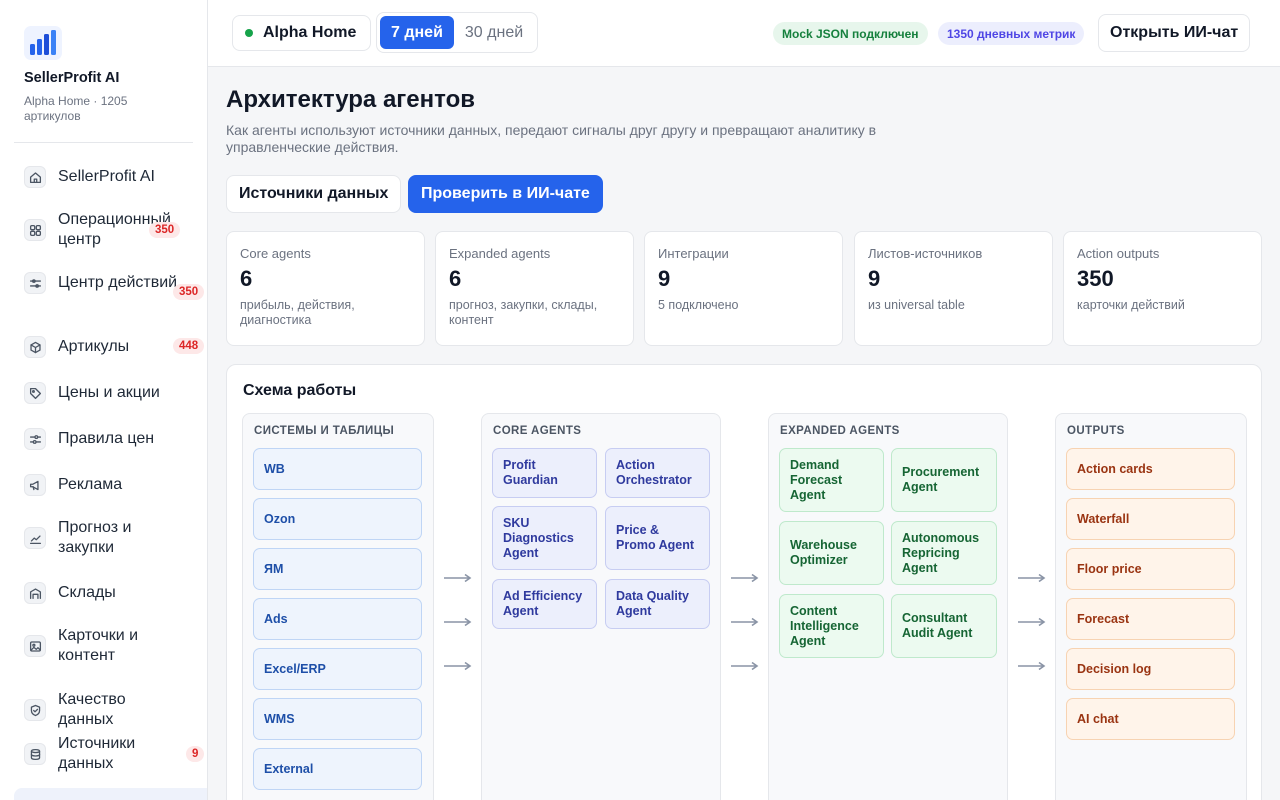 This screenshot has height=800, width=1280. I want to click on core-agent-node: Profit Guardian, so click(544, 473).